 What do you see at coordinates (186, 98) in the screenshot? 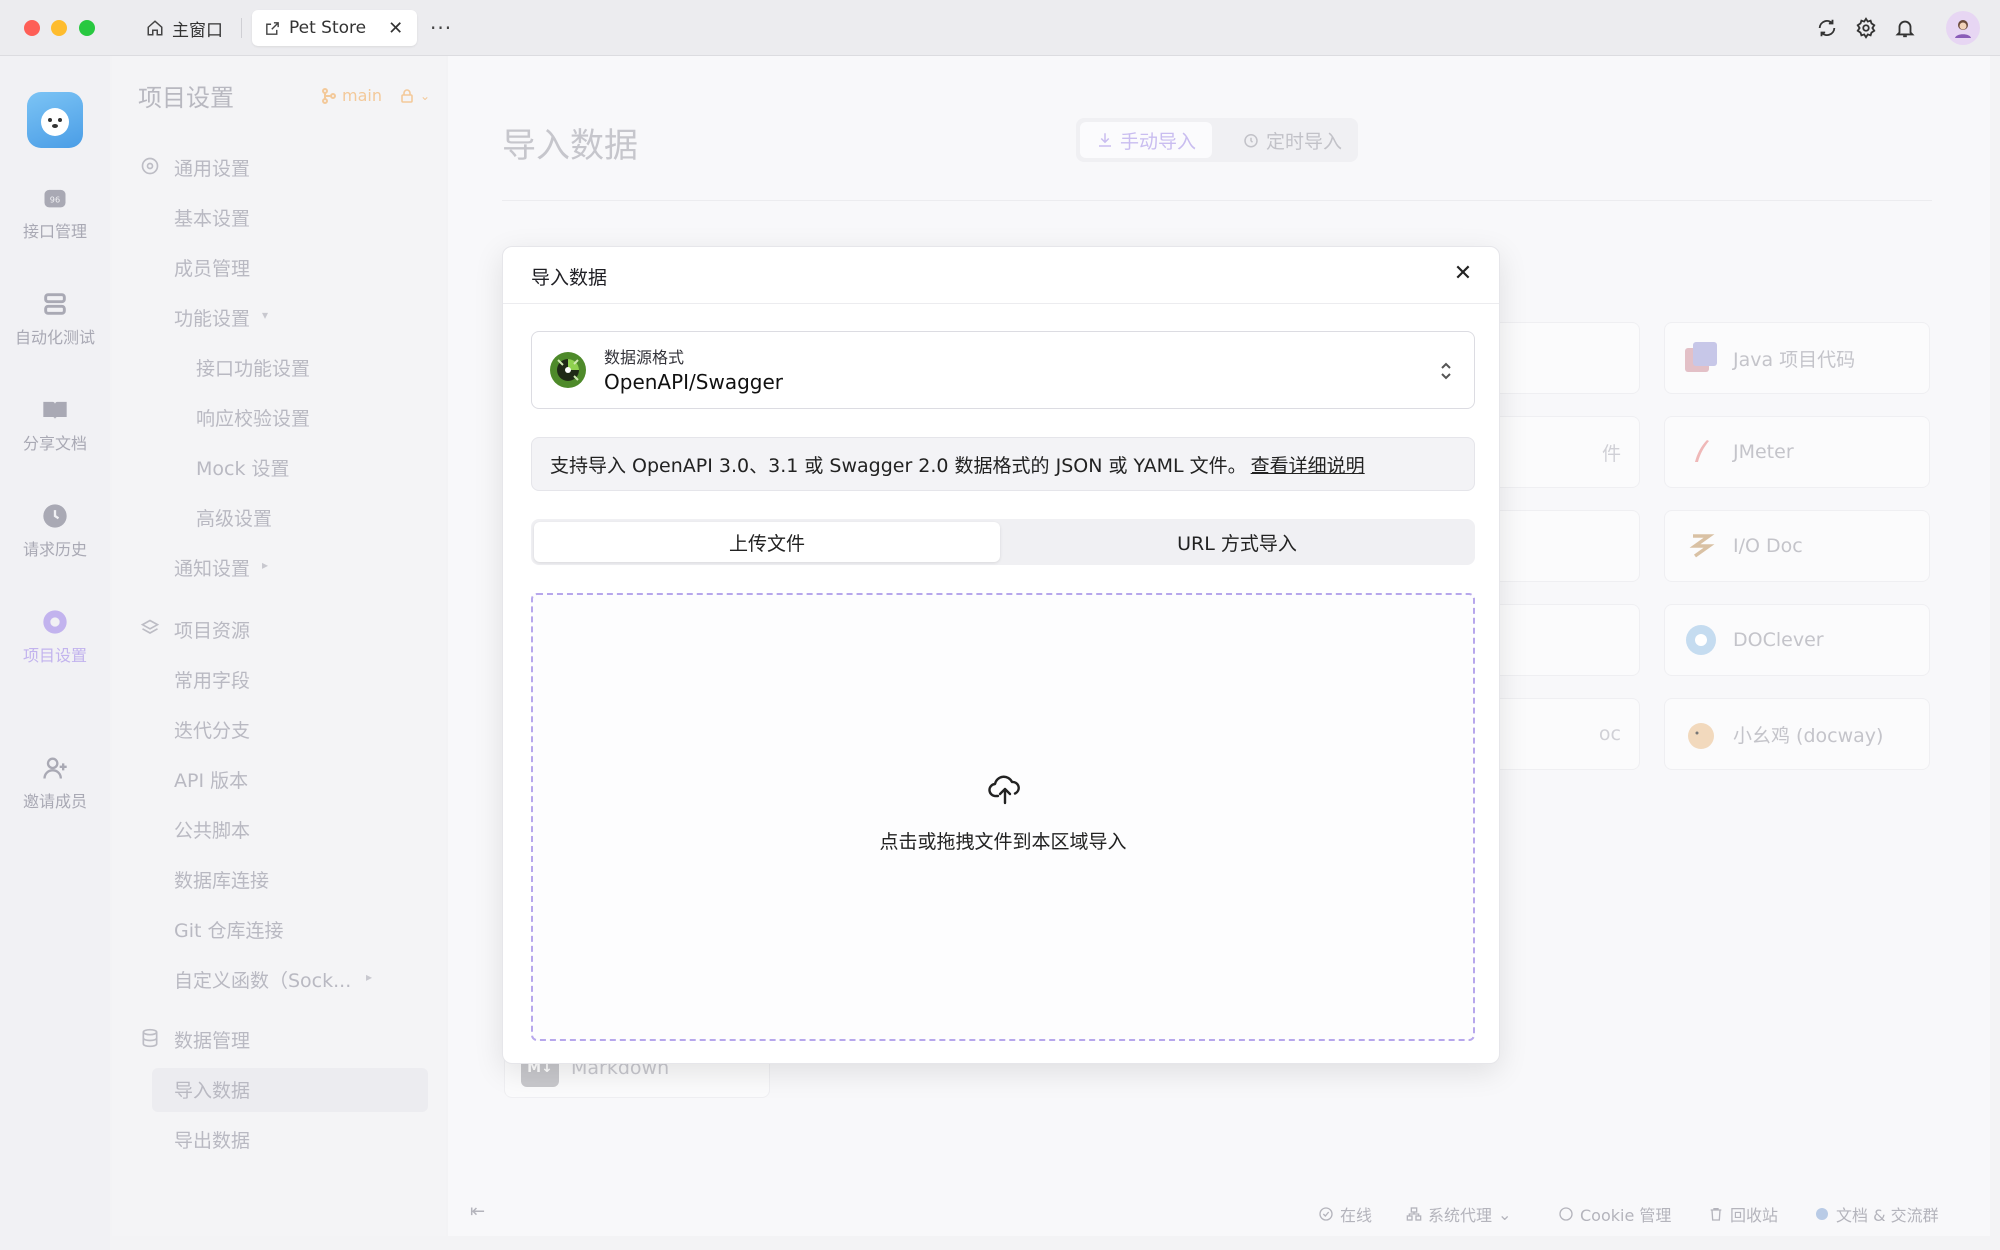
I see `sidebar-title: 项目设置` at bounding box center [186, 98].